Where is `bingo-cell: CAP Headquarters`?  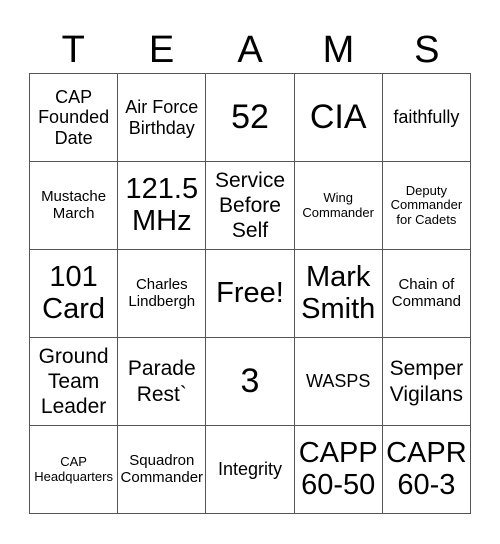
bingo-cell: CAP Headquarters is located at coordinates (74, 470).